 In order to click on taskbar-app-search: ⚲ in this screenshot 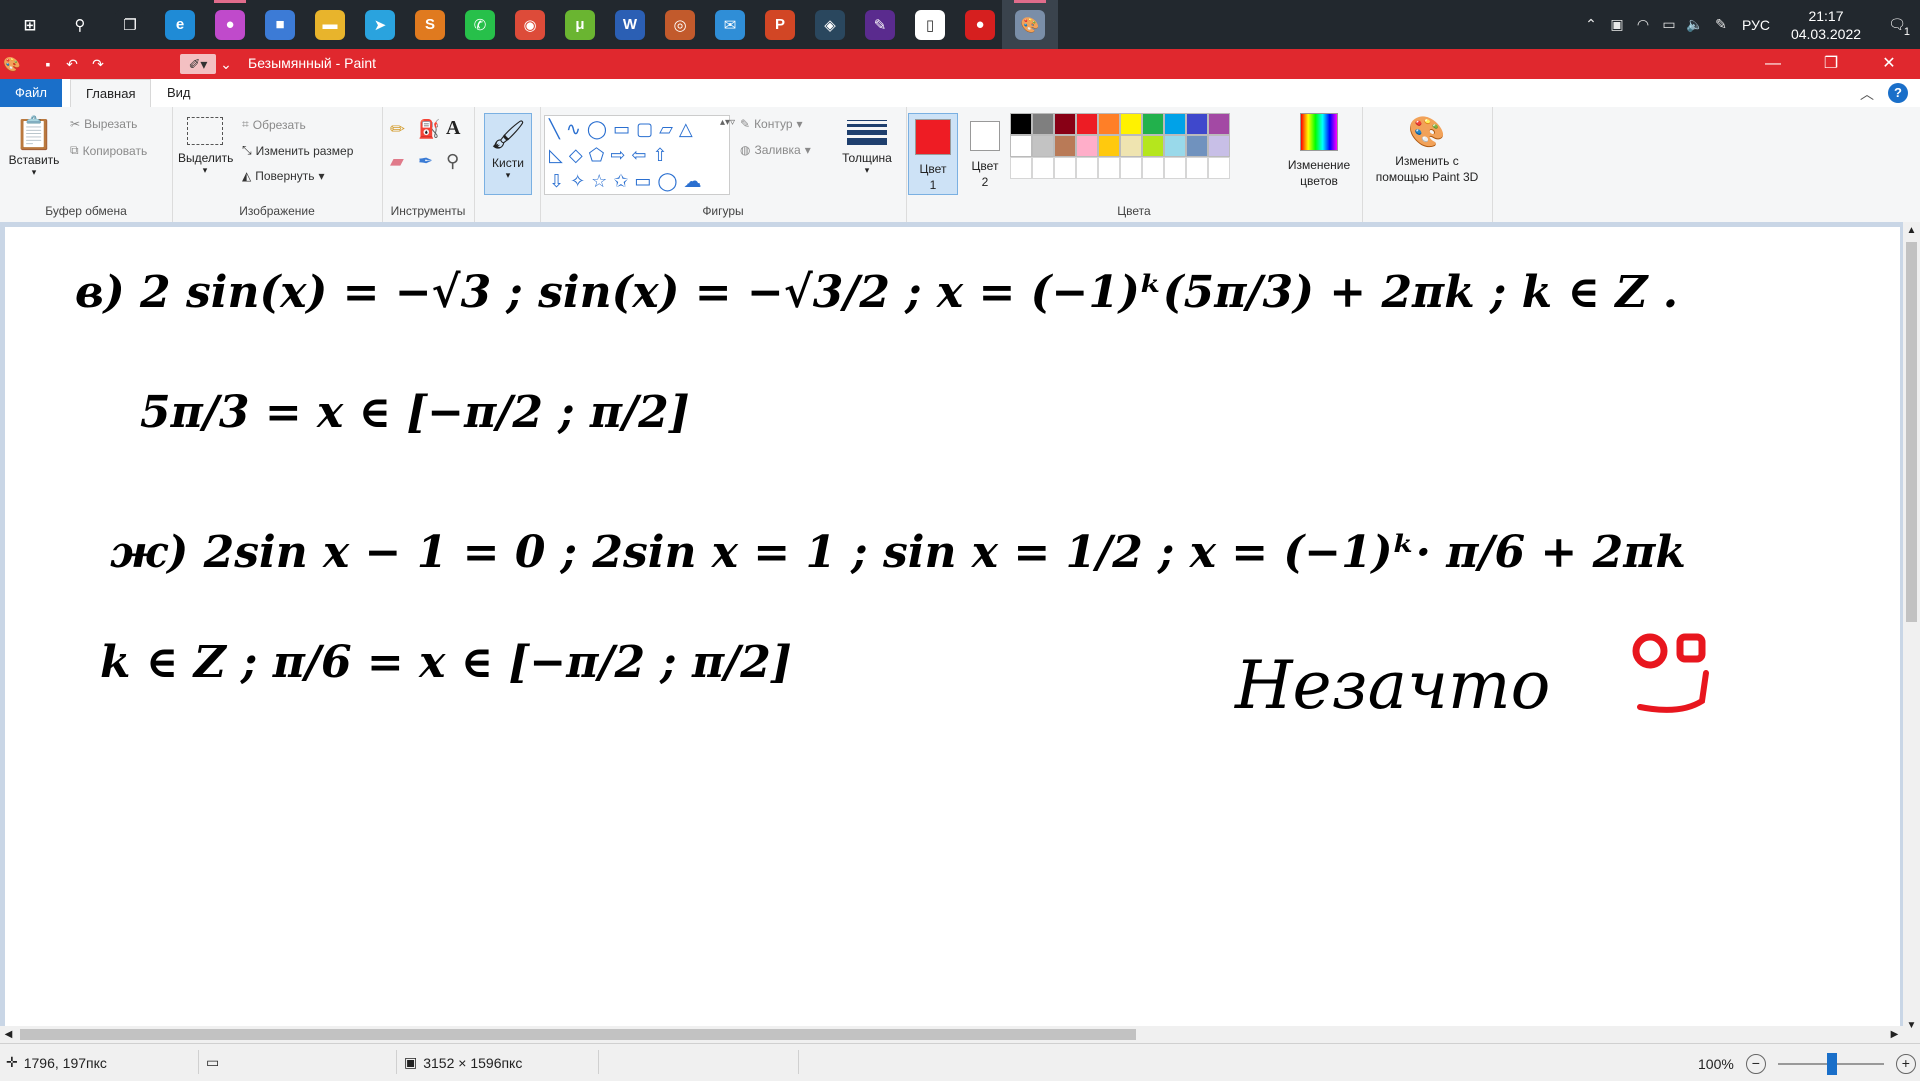, I will do `click(80, 24)`.